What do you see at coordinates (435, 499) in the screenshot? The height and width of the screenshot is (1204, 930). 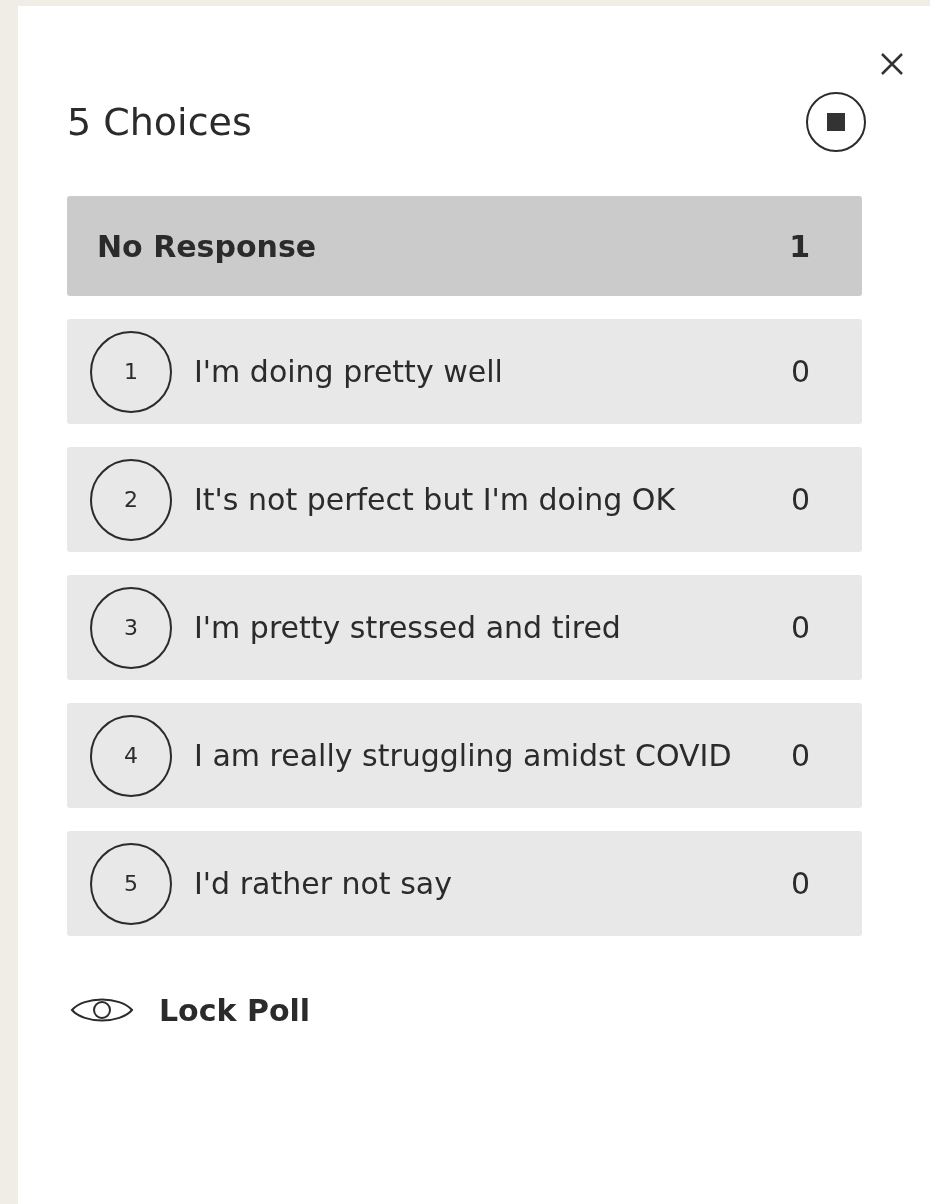 I see `choice-label: It's not perfect but I'm doing OK` at bounding box center [435, 499].